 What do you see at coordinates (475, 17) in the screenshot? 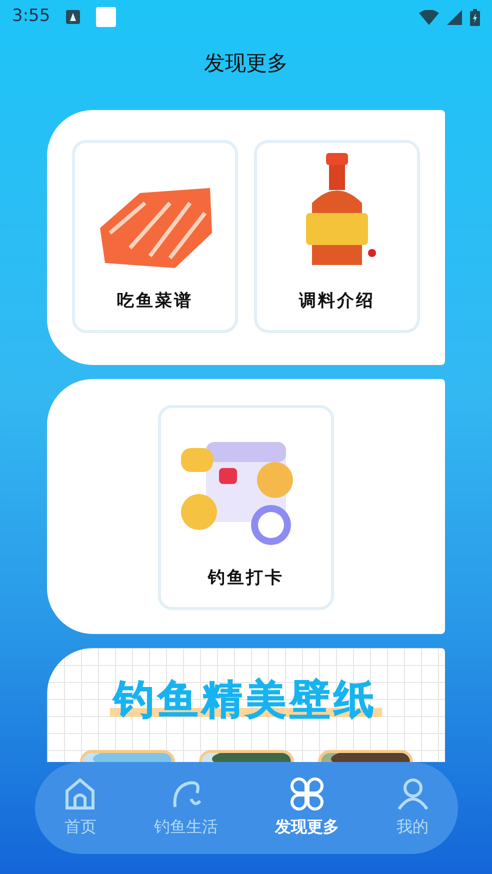
I see `battery-icon` at bounding box center [475, 17].